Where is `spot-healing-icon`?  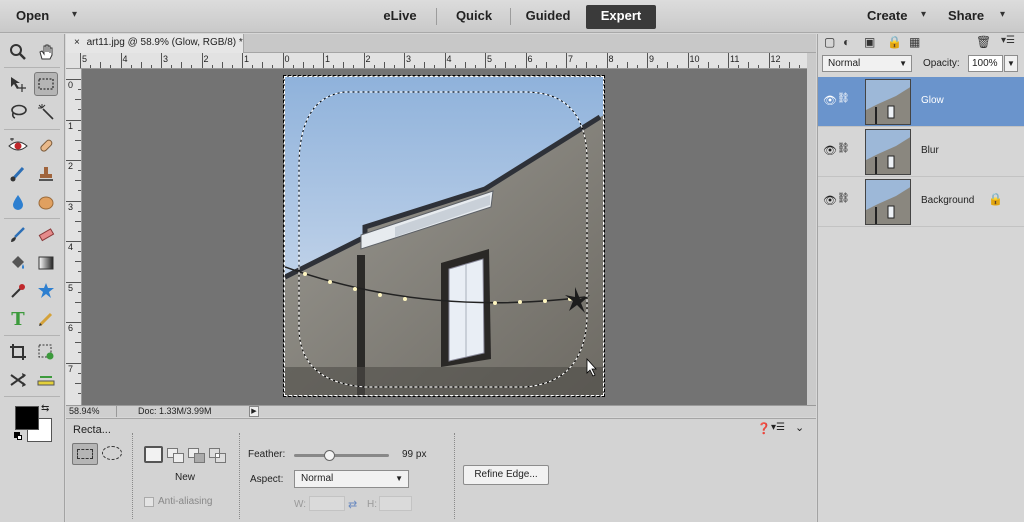
spot-healing-icon is located at coordinates (46, 146).